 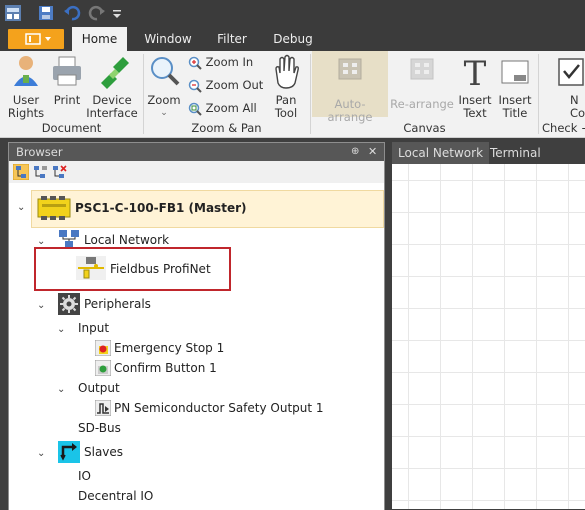 I want to click on tree-view-icon, so click(x=21, y=172).